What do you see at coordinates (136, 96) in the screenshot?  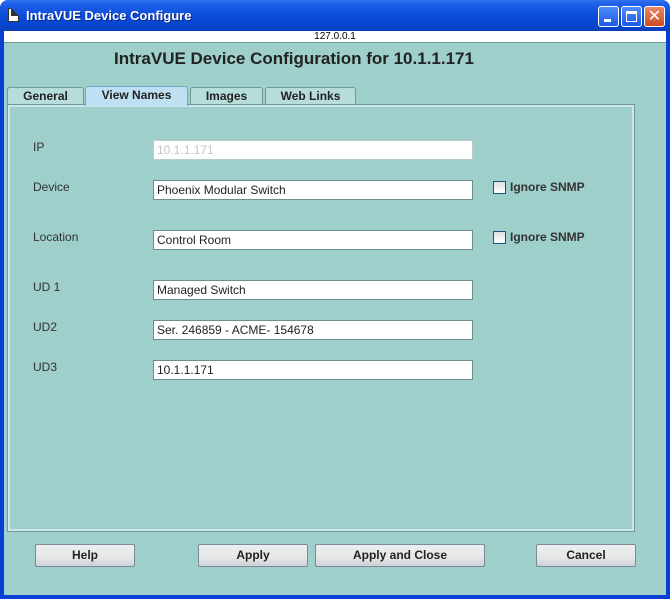 I see `tab-view-names: View Names` at bounding box center [136, 96].